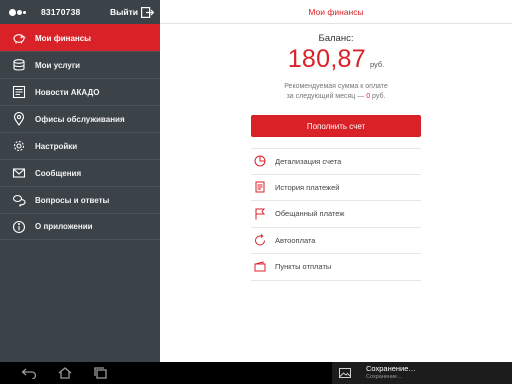 Image resolution: width=512 pixels, height=384 pixels. Describe the element at coordinates (307, 187) in the screenshot. I see `menu-item-label: История платежей` at that location.